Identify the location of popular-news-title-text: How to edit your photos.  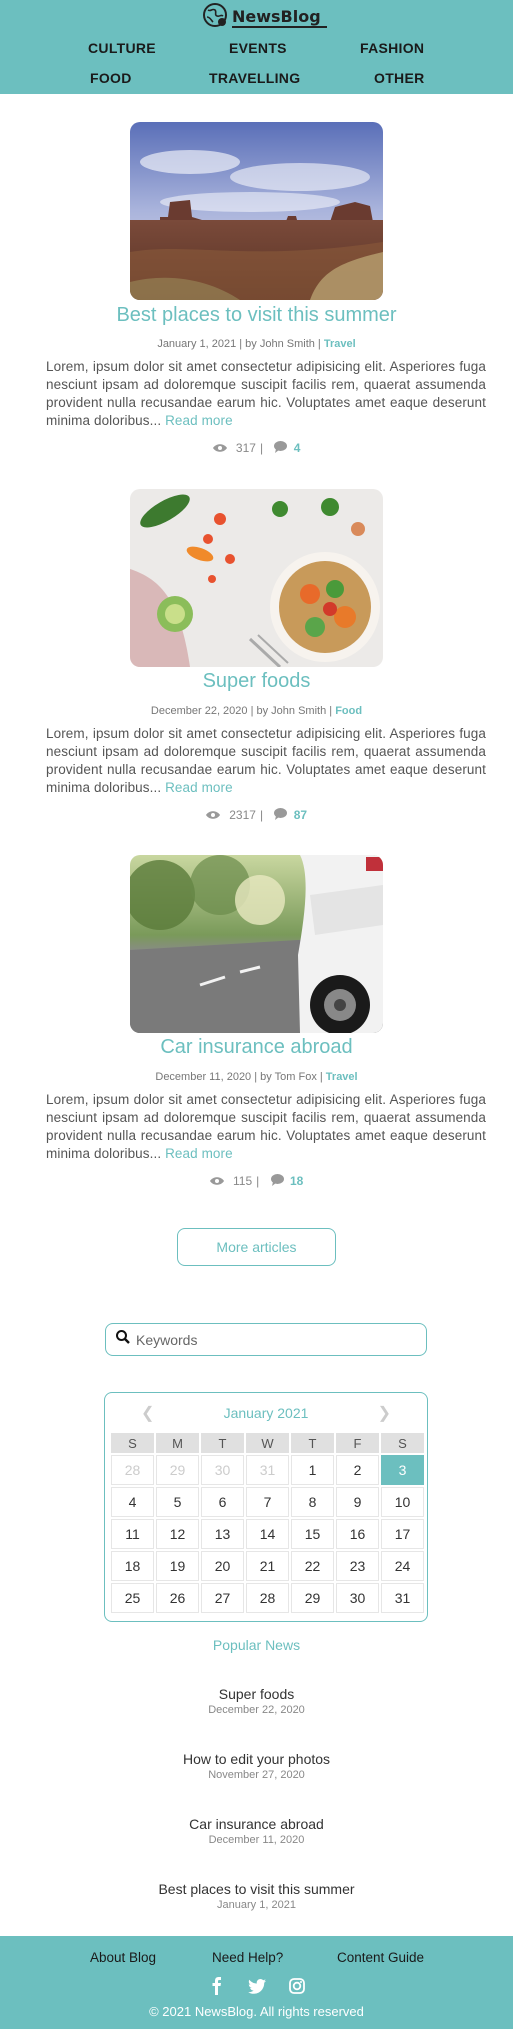
(256, 1759).